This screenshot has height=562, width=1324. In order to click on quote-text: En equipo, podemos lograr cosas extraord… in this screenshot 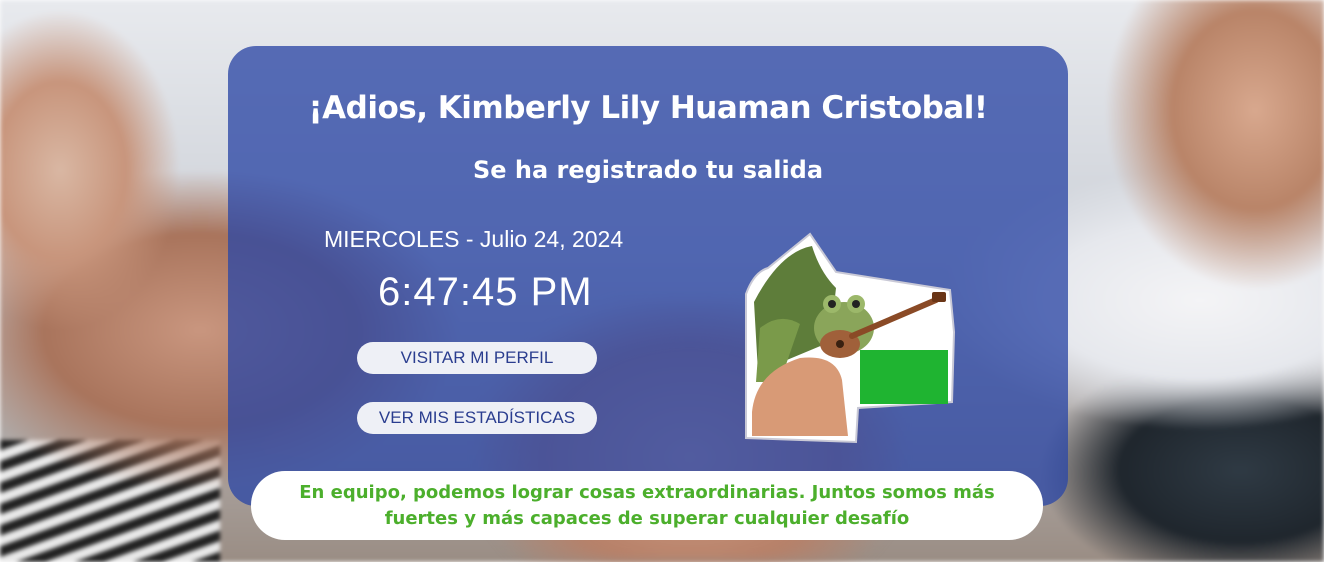, I will do `click(647, 505)`.